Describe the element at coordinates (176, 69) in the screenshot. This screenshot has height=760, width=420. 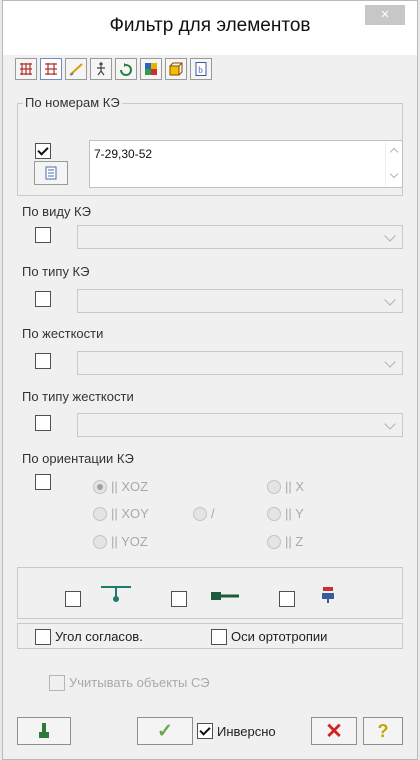
I see `cube-icon` at that location.